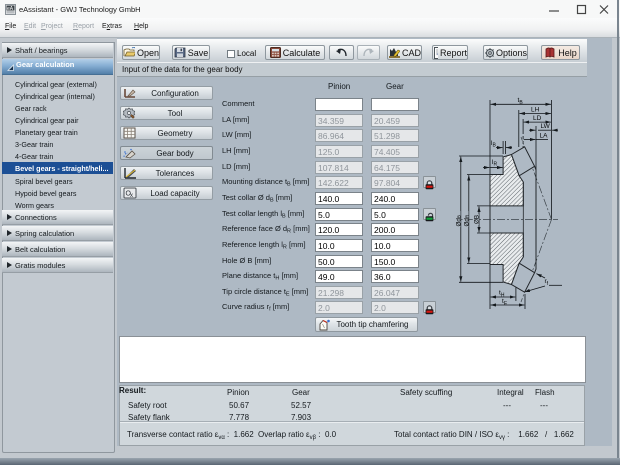  Describe the element at coordinates (131, 196) in the screenshot. I see `svg-text: x` at that location.